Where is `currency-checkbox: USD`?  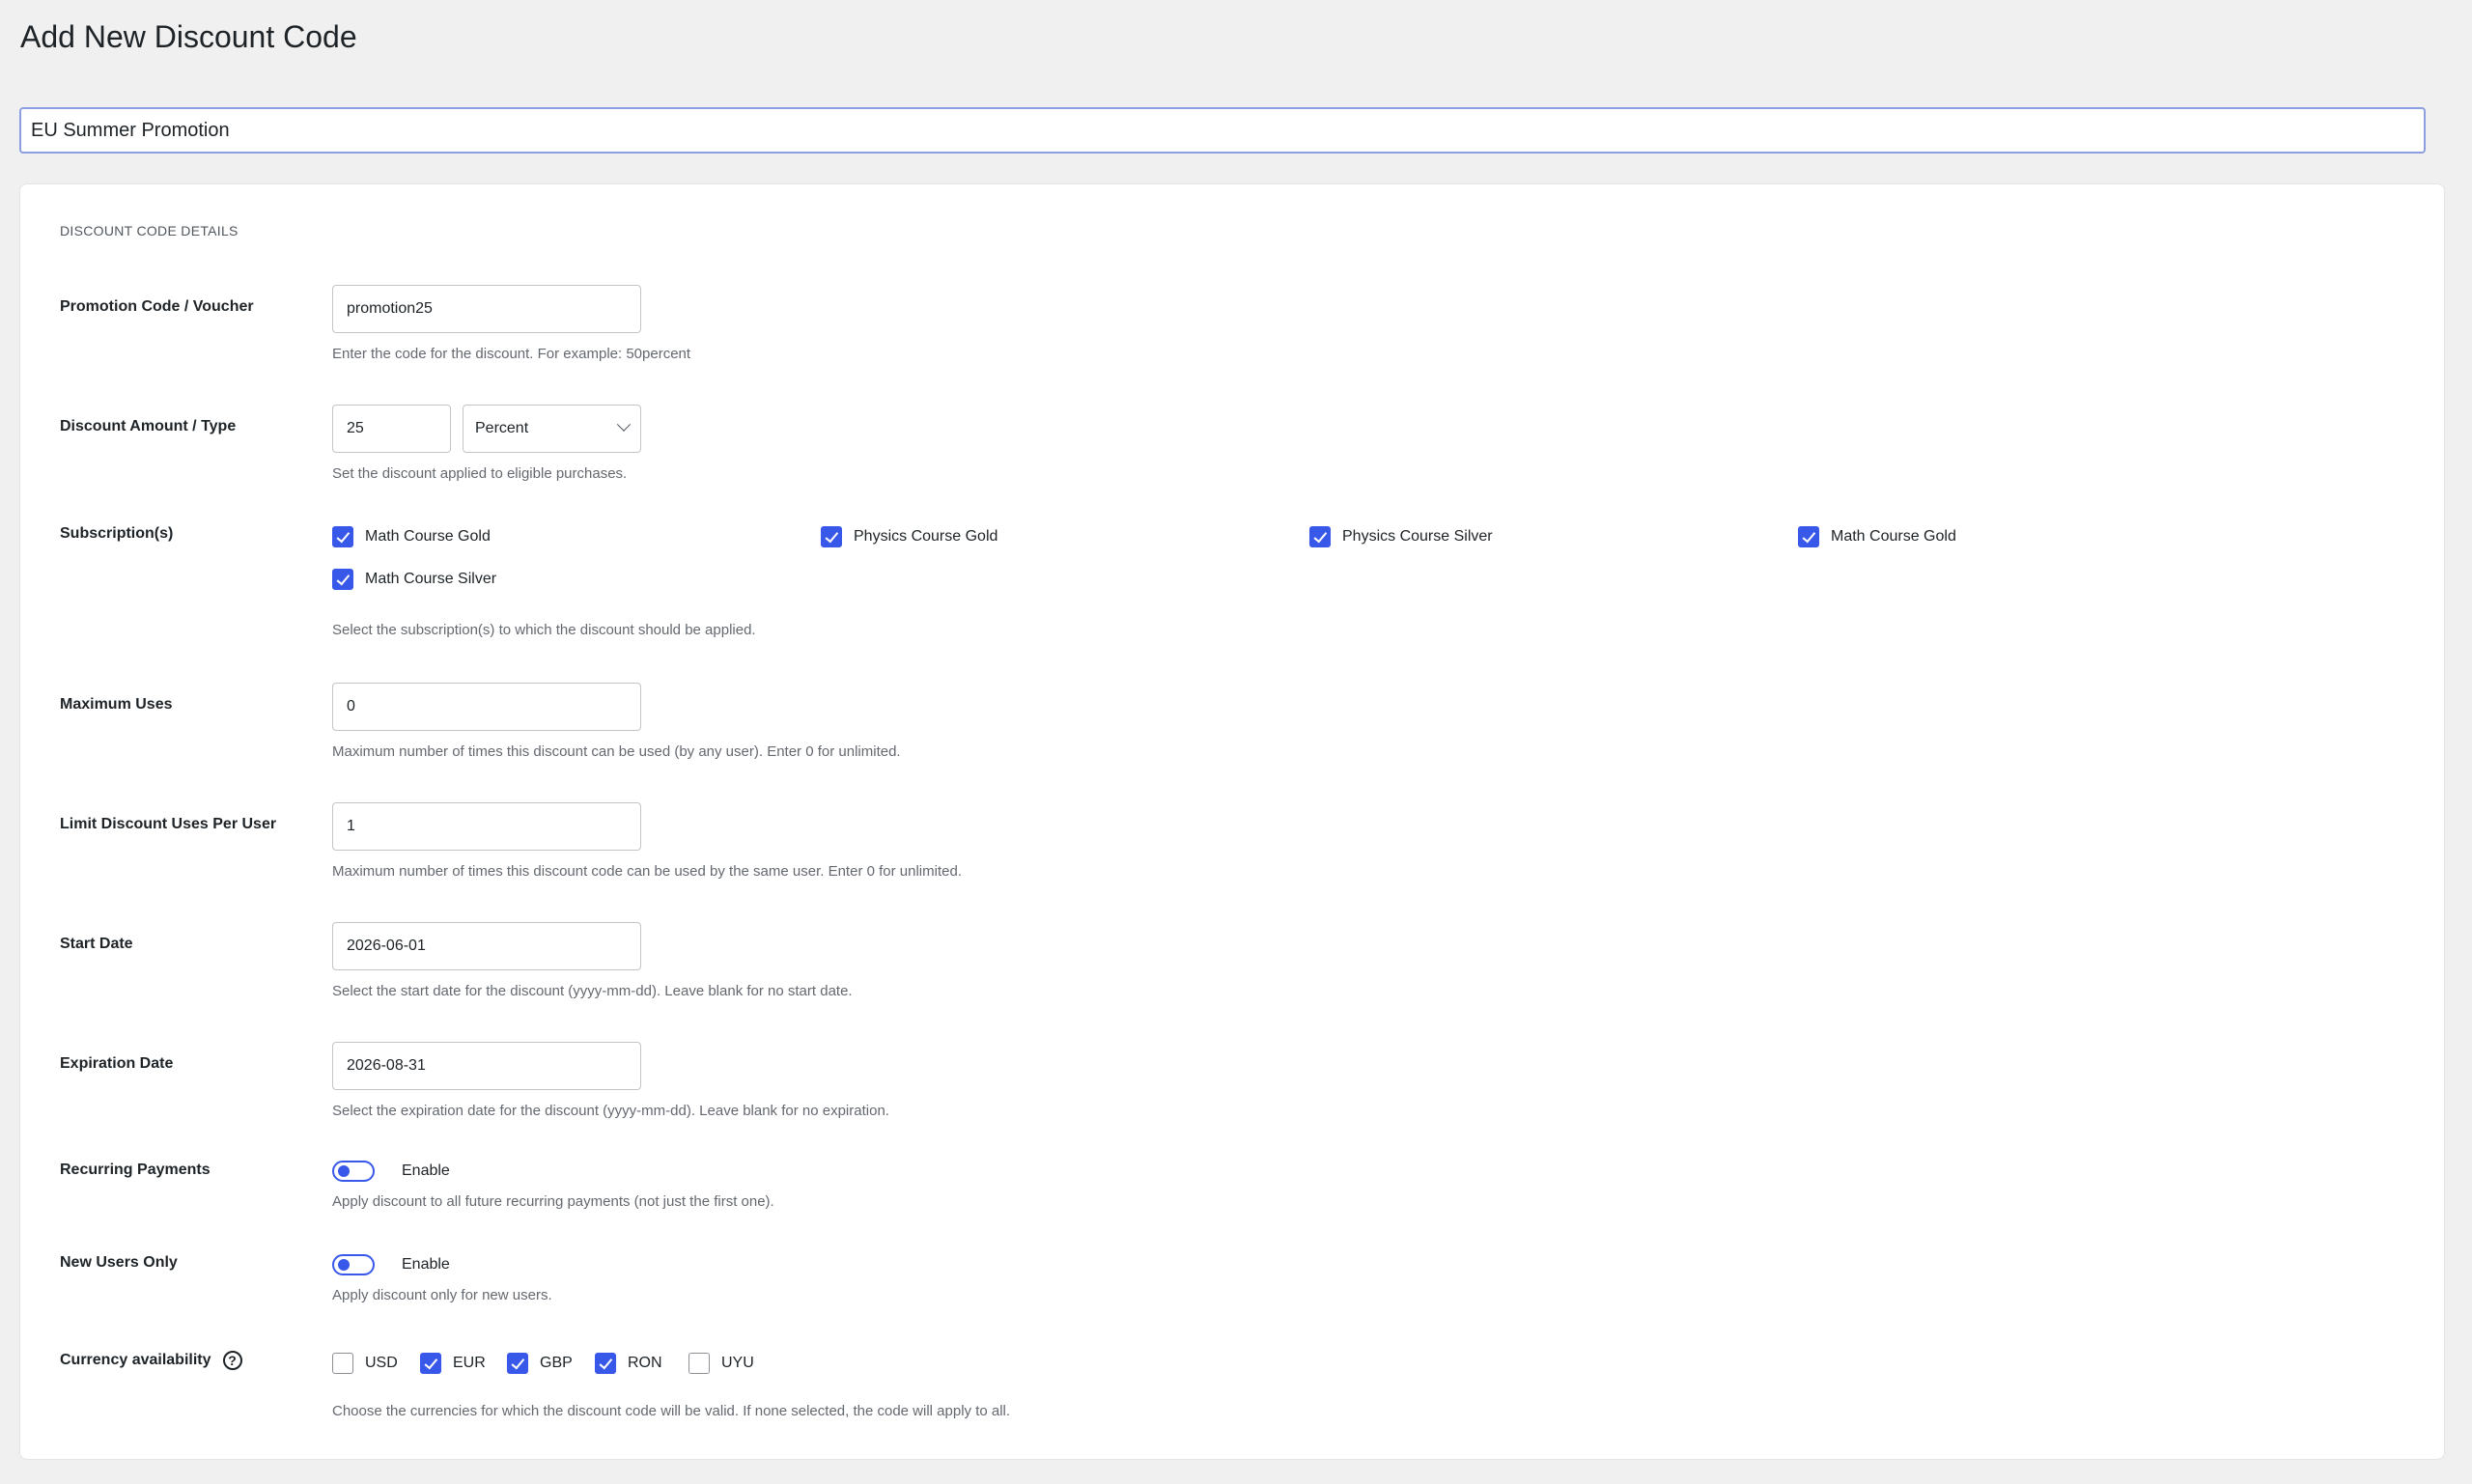 currency-checkbox: USD is located at coordinates (365, 1364).